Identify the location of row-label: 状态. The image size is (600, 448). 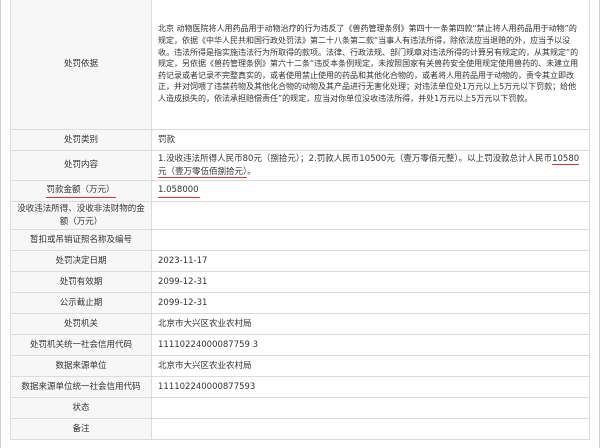
(81, 408).